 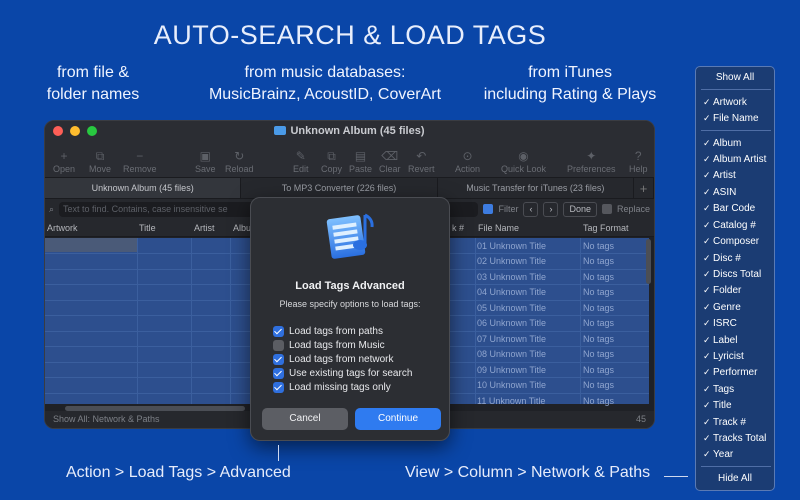 What do you see at coordinates (390, 169) in the screenshot?
I see `toolbar-label: Clear` at bounding box center [390, 169].